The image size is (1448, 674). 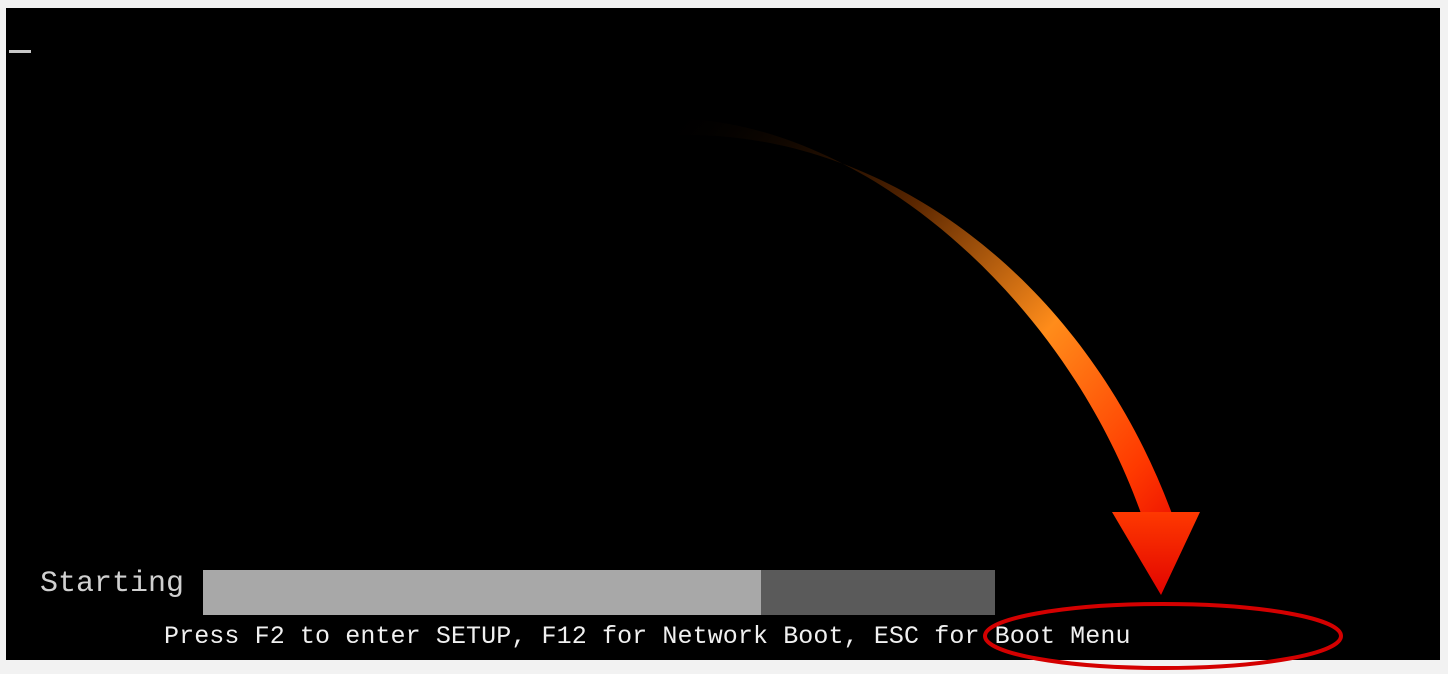 What do you see at coordinates (1002, 636) in the screenshot?
I see `prompt-esc-boot-menu: ESC for Boot Menu` at bounding box center [1002, 636].